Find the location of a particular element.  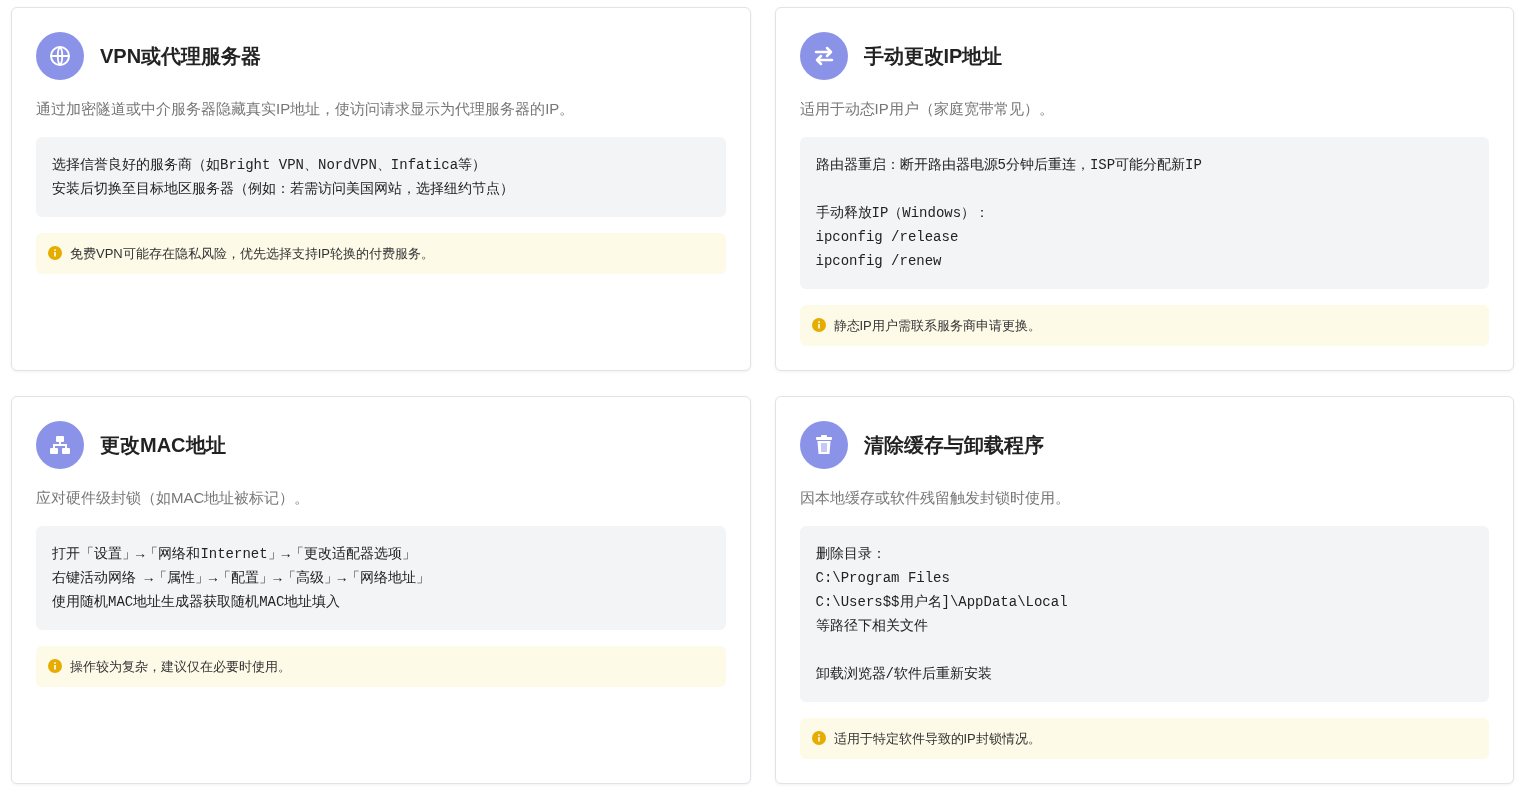

swap-icon is located at coordinates (823, 56).